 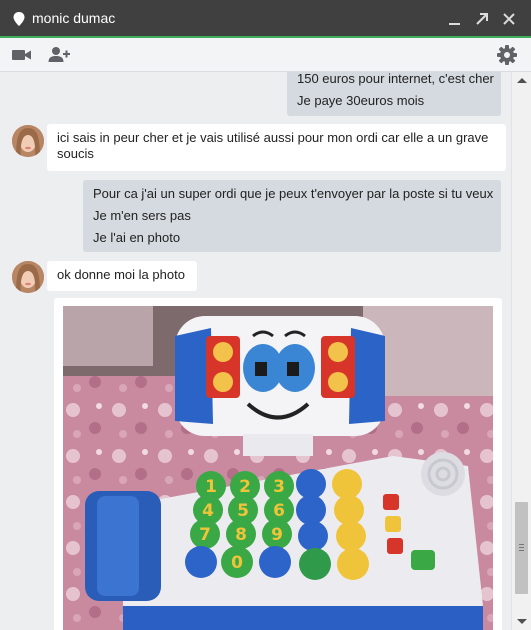 I want to click on keypad-digit: 6, so click(x=279, y=511).